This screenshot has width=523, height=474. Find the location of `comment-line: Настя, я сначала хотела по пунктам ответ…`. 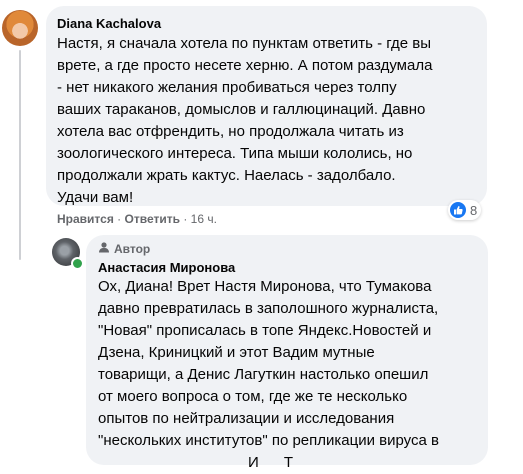

comment-line: Настя, я сначала хотела по пунктам ответ… is located at coordinates (244, 43).